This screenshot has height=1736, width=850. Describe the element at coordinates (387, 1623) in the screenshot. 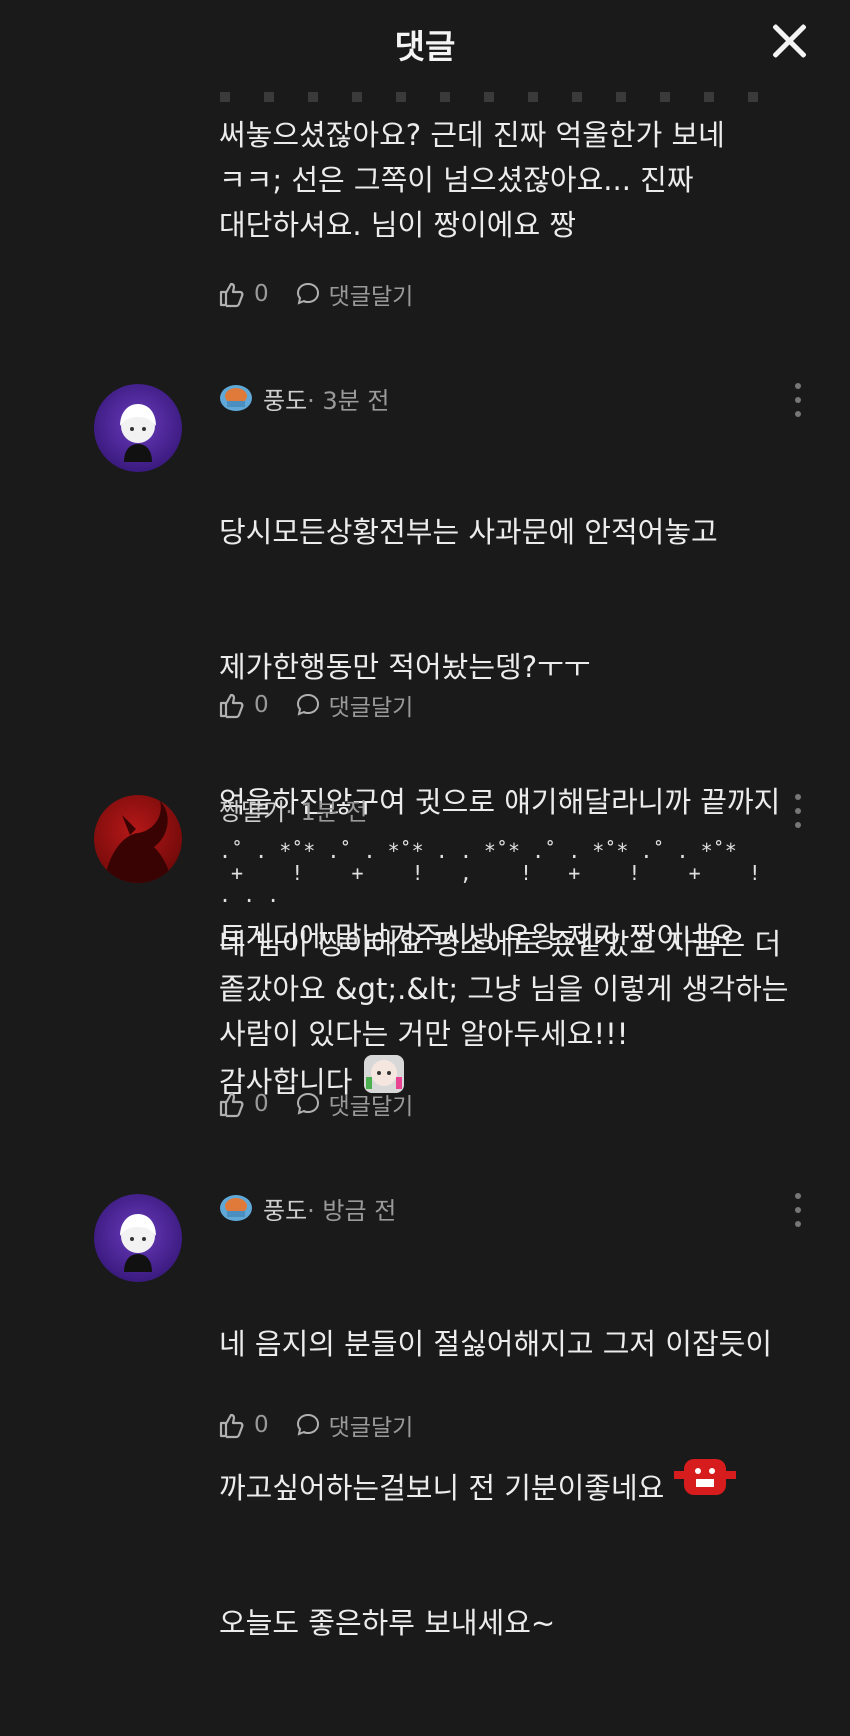

I see `comment-line: 오늘도 좋은하루 보내세요~` at that location.